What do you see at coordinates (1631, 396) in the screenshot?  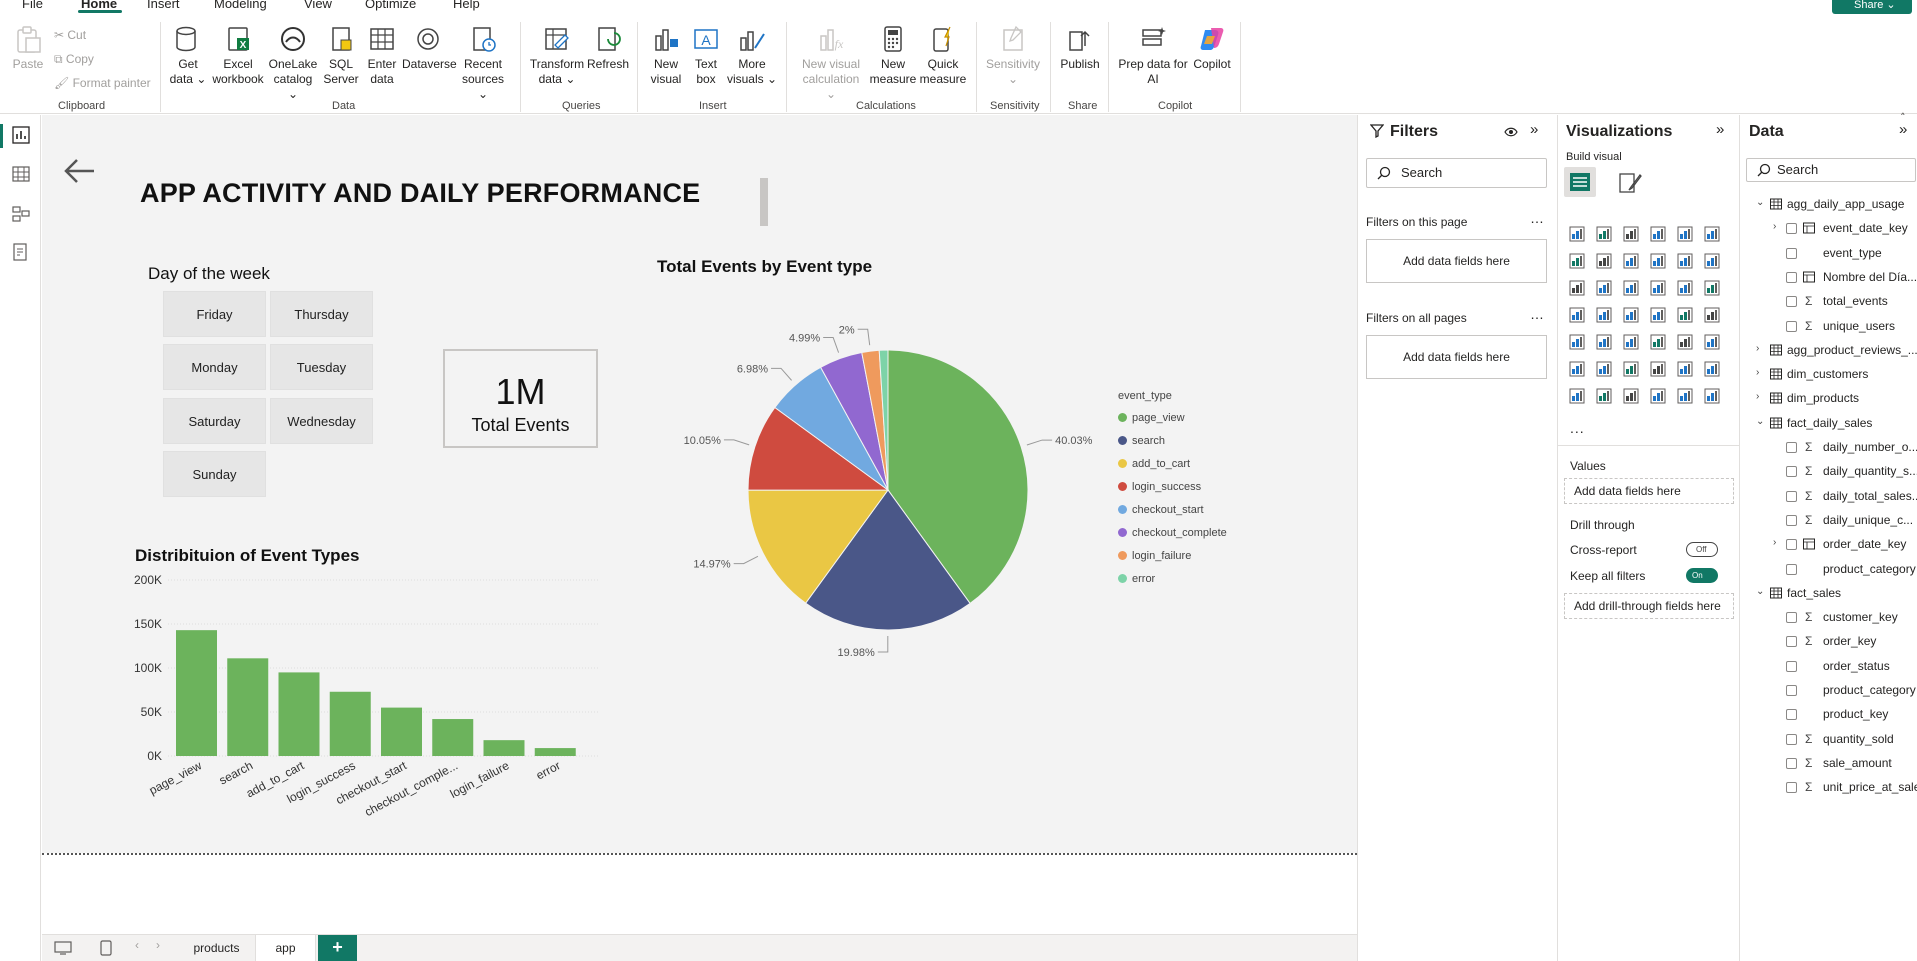 I see `viz-power-automate-icon` at bounding box center [1631, 396].